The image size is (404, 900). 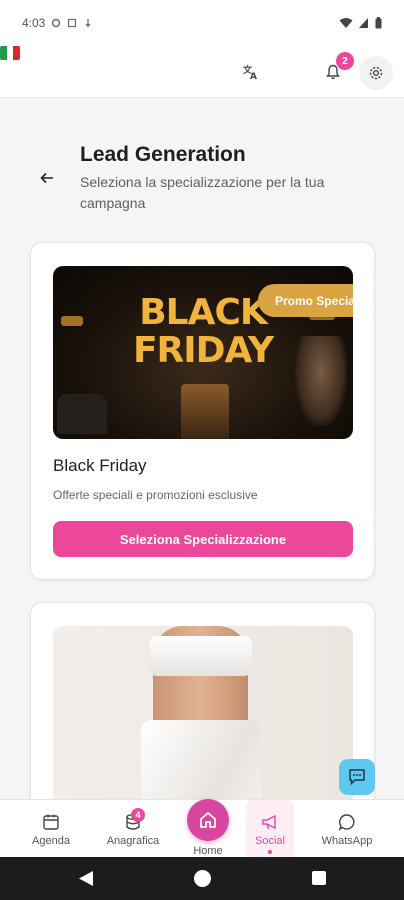 I want to click on system-navigation-bar, so click(x=202, y=878).